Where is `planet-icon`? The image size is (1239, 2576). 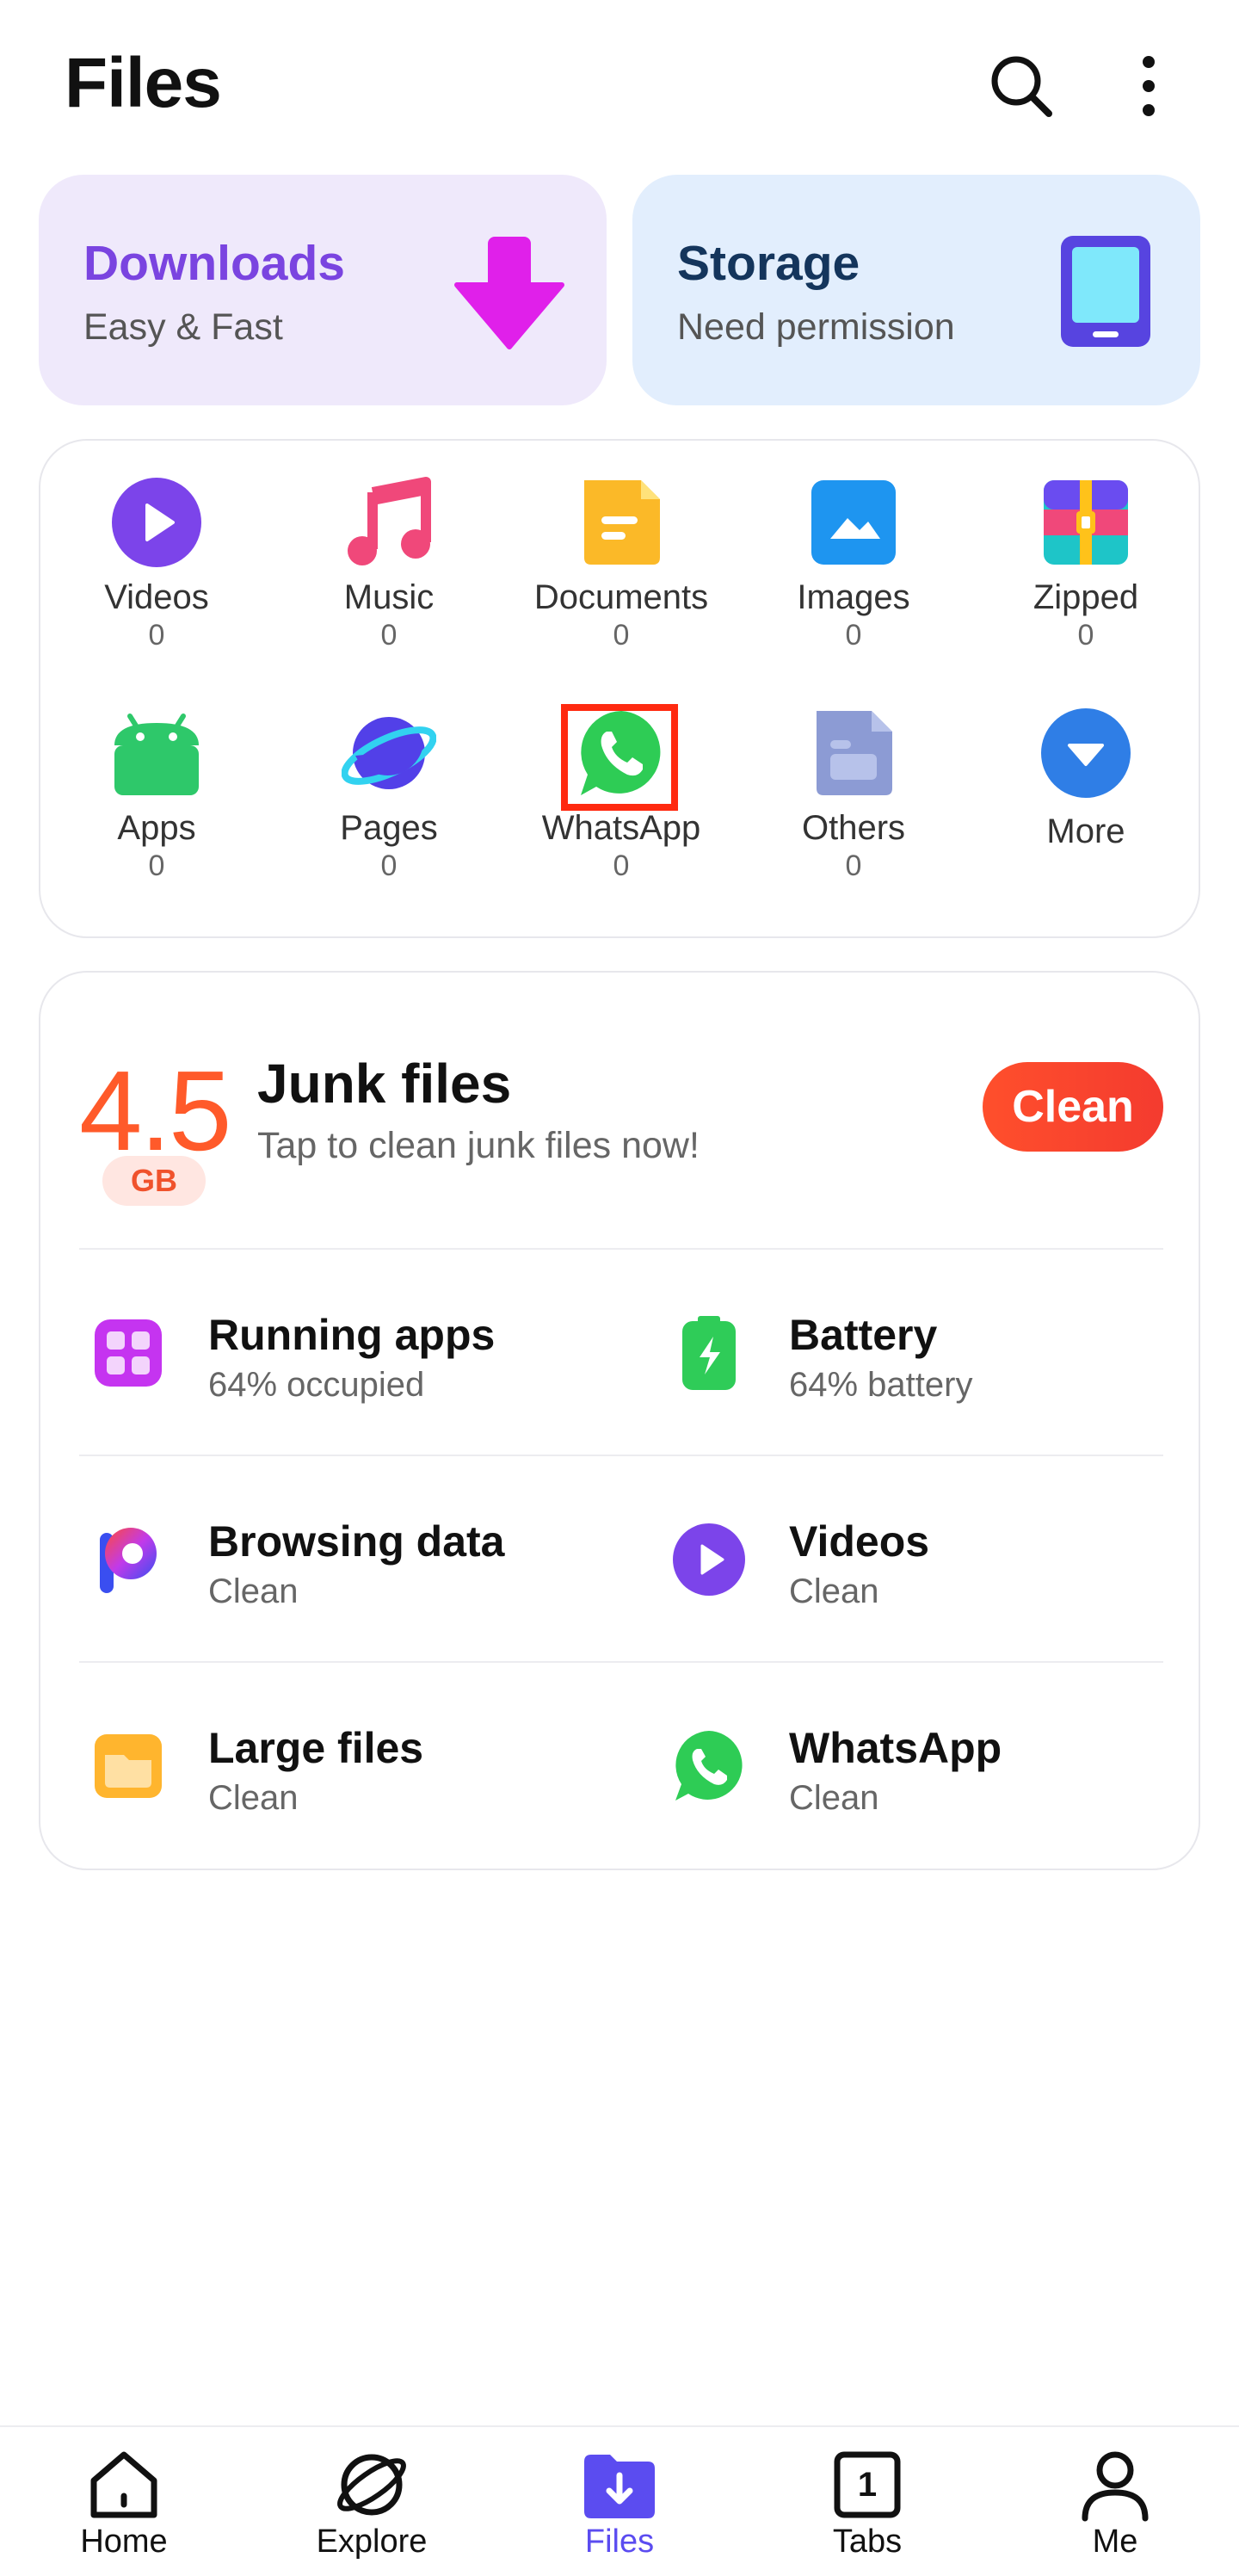
planet-icon is located at coordinates (389, 753).